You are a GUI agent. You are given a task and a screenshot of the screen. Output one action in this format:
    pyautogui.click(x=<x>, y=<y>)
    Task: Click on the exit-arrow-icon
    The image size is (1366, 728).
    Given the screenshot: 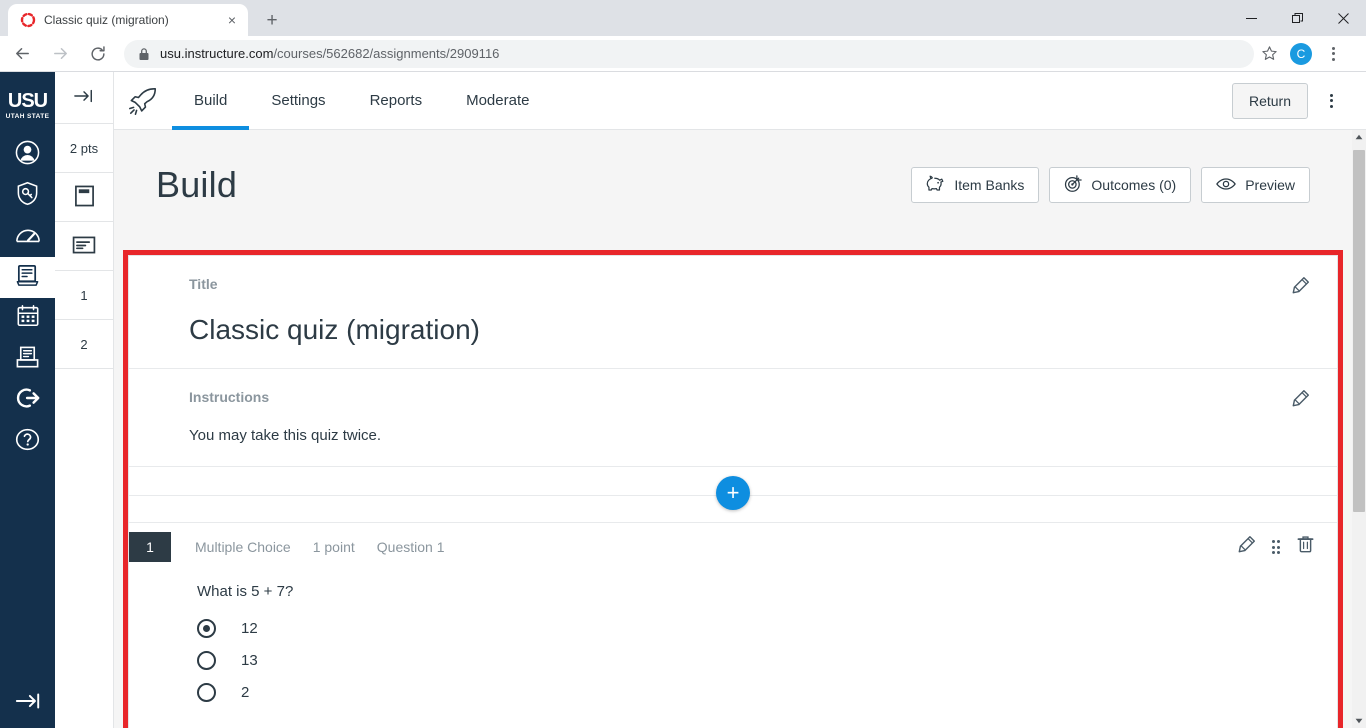 What is the action you would take?
    pyautogui.click(x=28, y=400)
    